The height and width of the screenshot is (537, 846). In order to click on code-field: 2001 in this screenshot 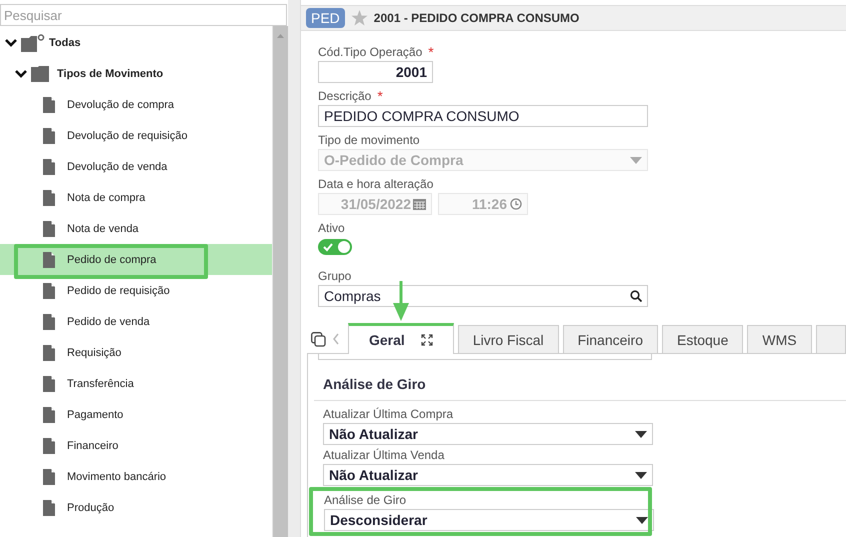, I will do `click(375, 72)`.